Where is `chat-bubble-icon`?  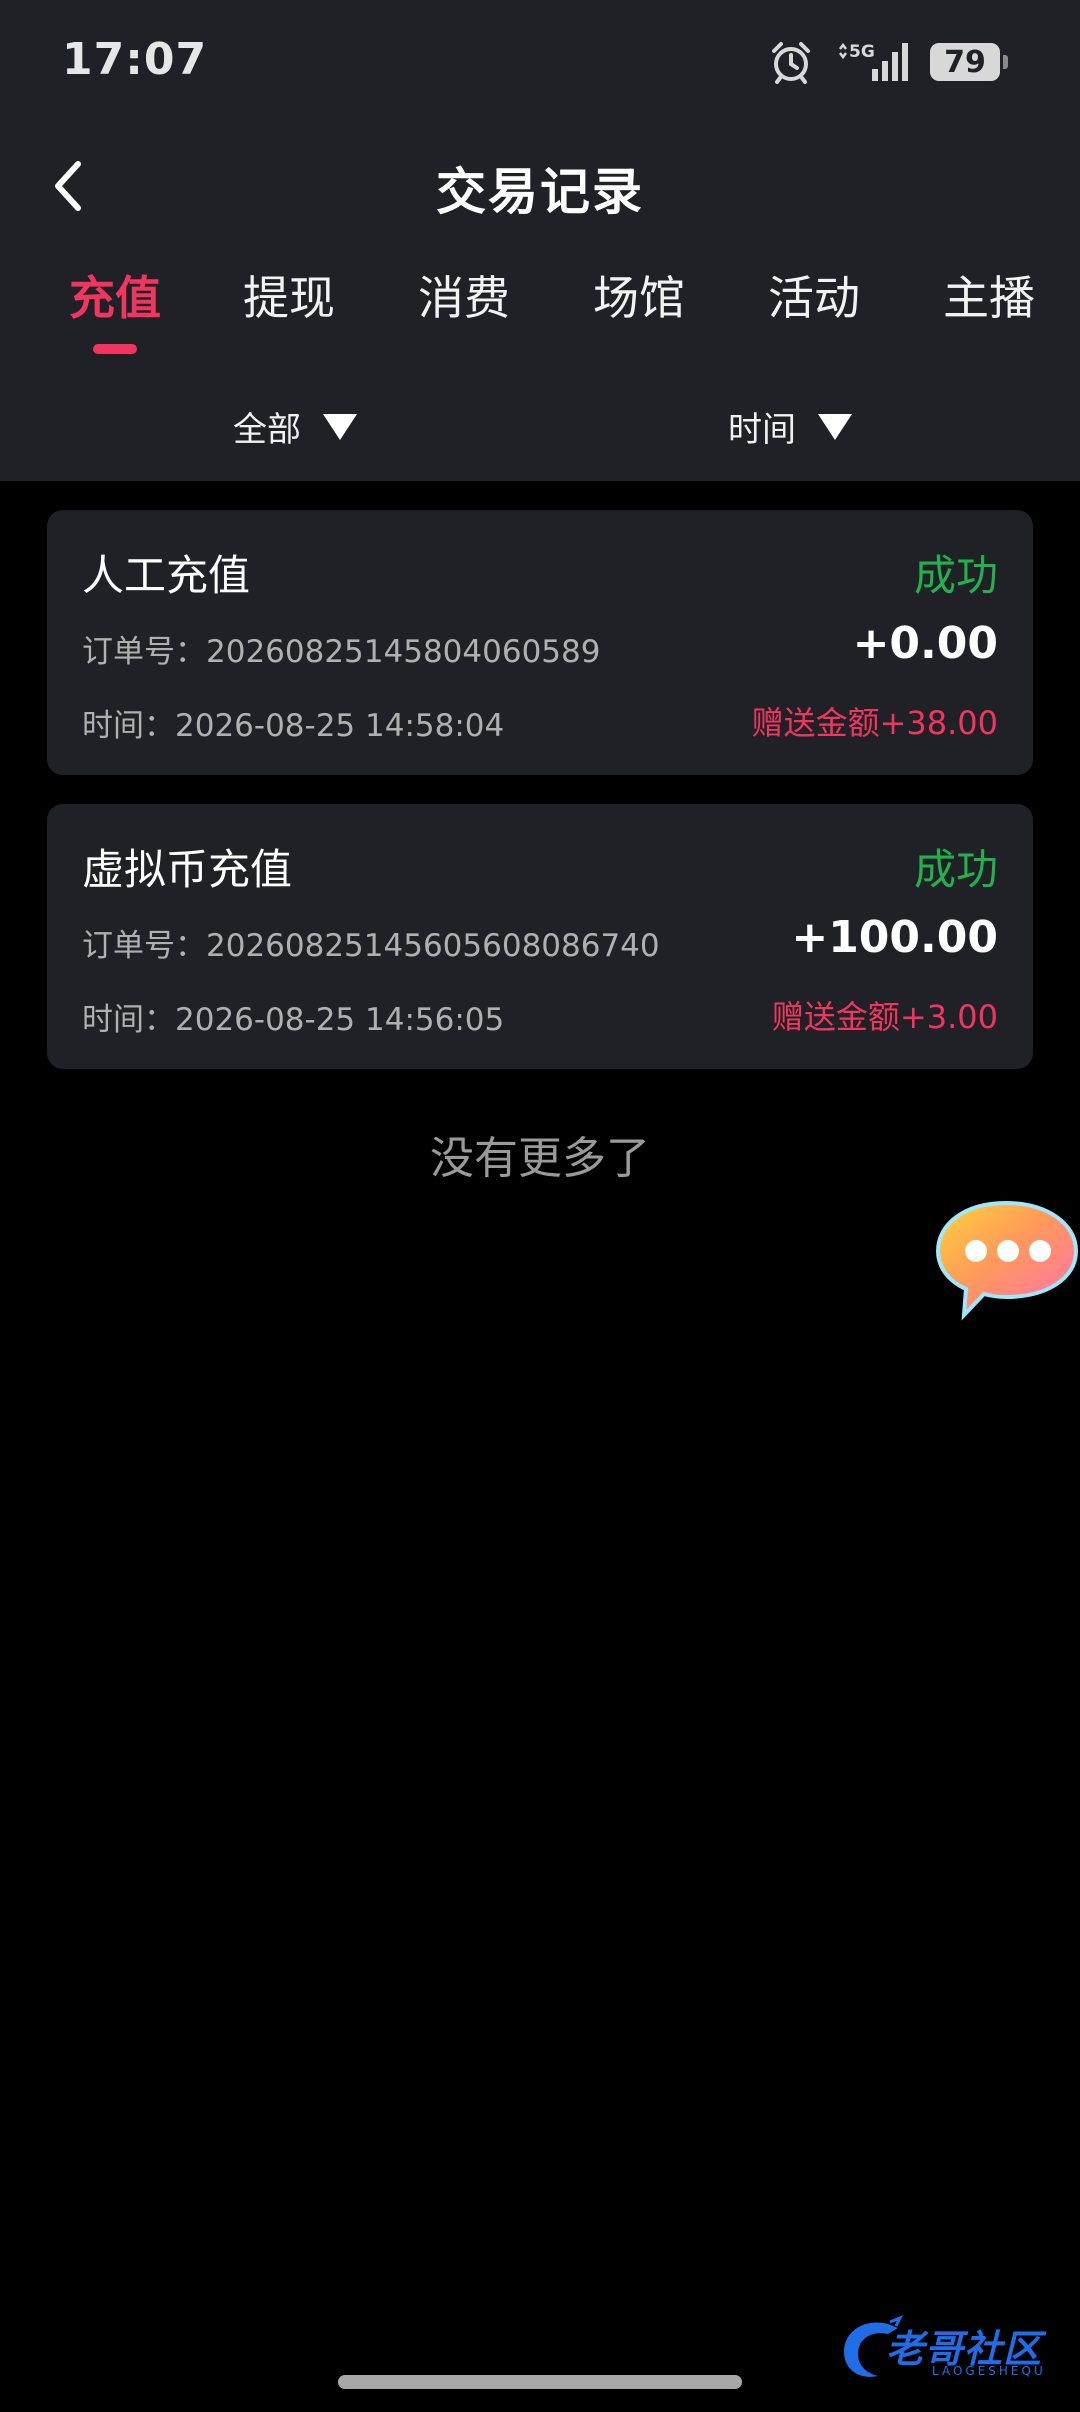
chat-bubble-icon is located at coordinates (1007, 1260).